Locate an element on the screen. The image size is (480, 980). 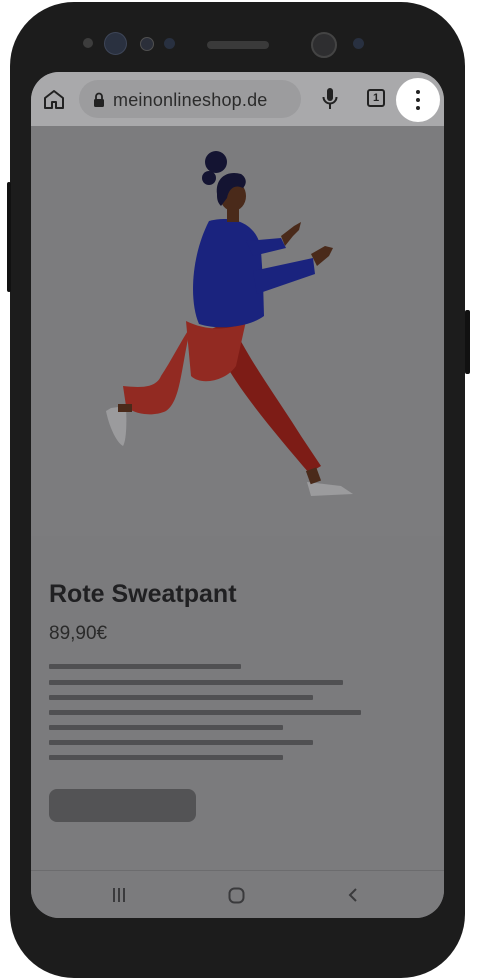
address-bar: meinonlineshop.de is located at coordinates (190, 99).